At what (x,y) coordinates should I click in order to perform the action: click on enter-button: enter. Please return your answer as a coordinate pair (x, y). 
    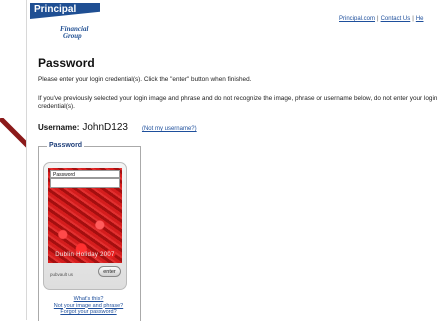
    Looking at the image, I should click on (109, 271).